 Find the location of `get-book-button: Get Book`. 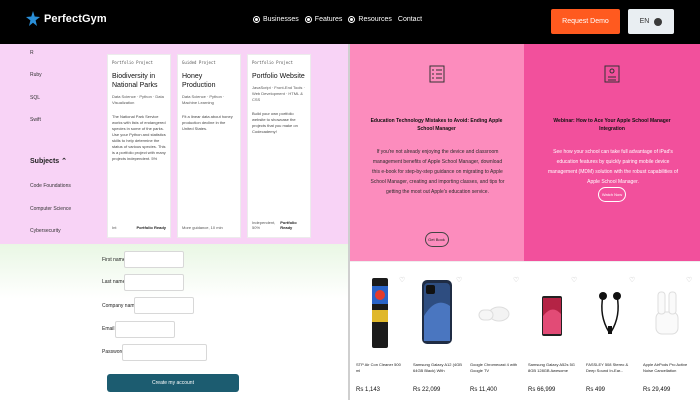

get-book-button: Get Book is located at coordinates (436, 239).